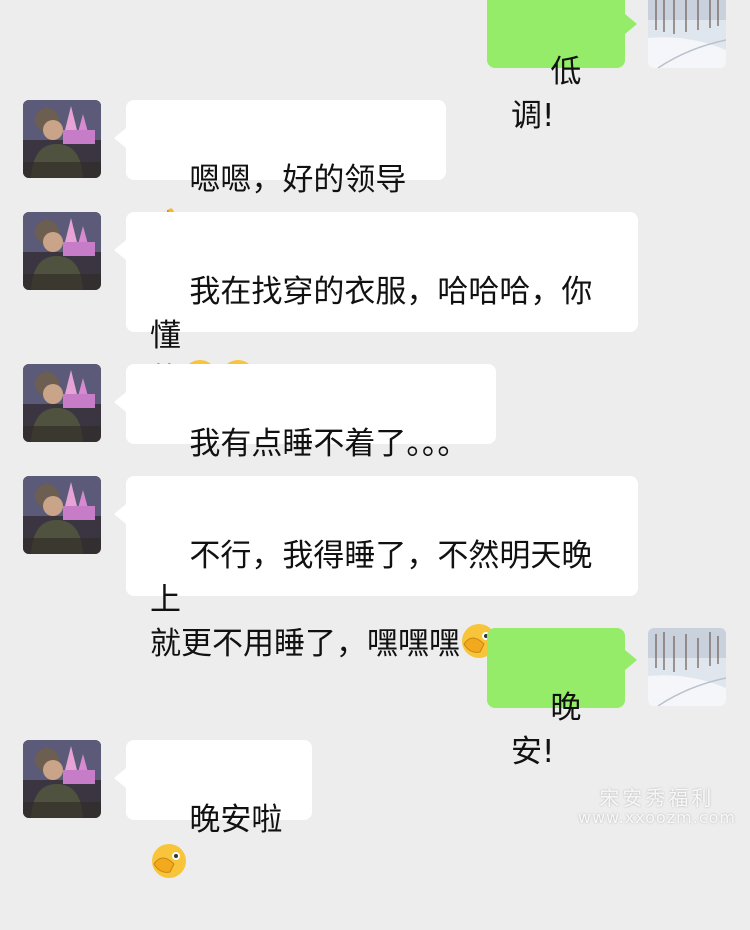 The image size is (750, 930). I want to click on watermark: 宋安秀福利 www.xxoozm.com, so click(657, 808).